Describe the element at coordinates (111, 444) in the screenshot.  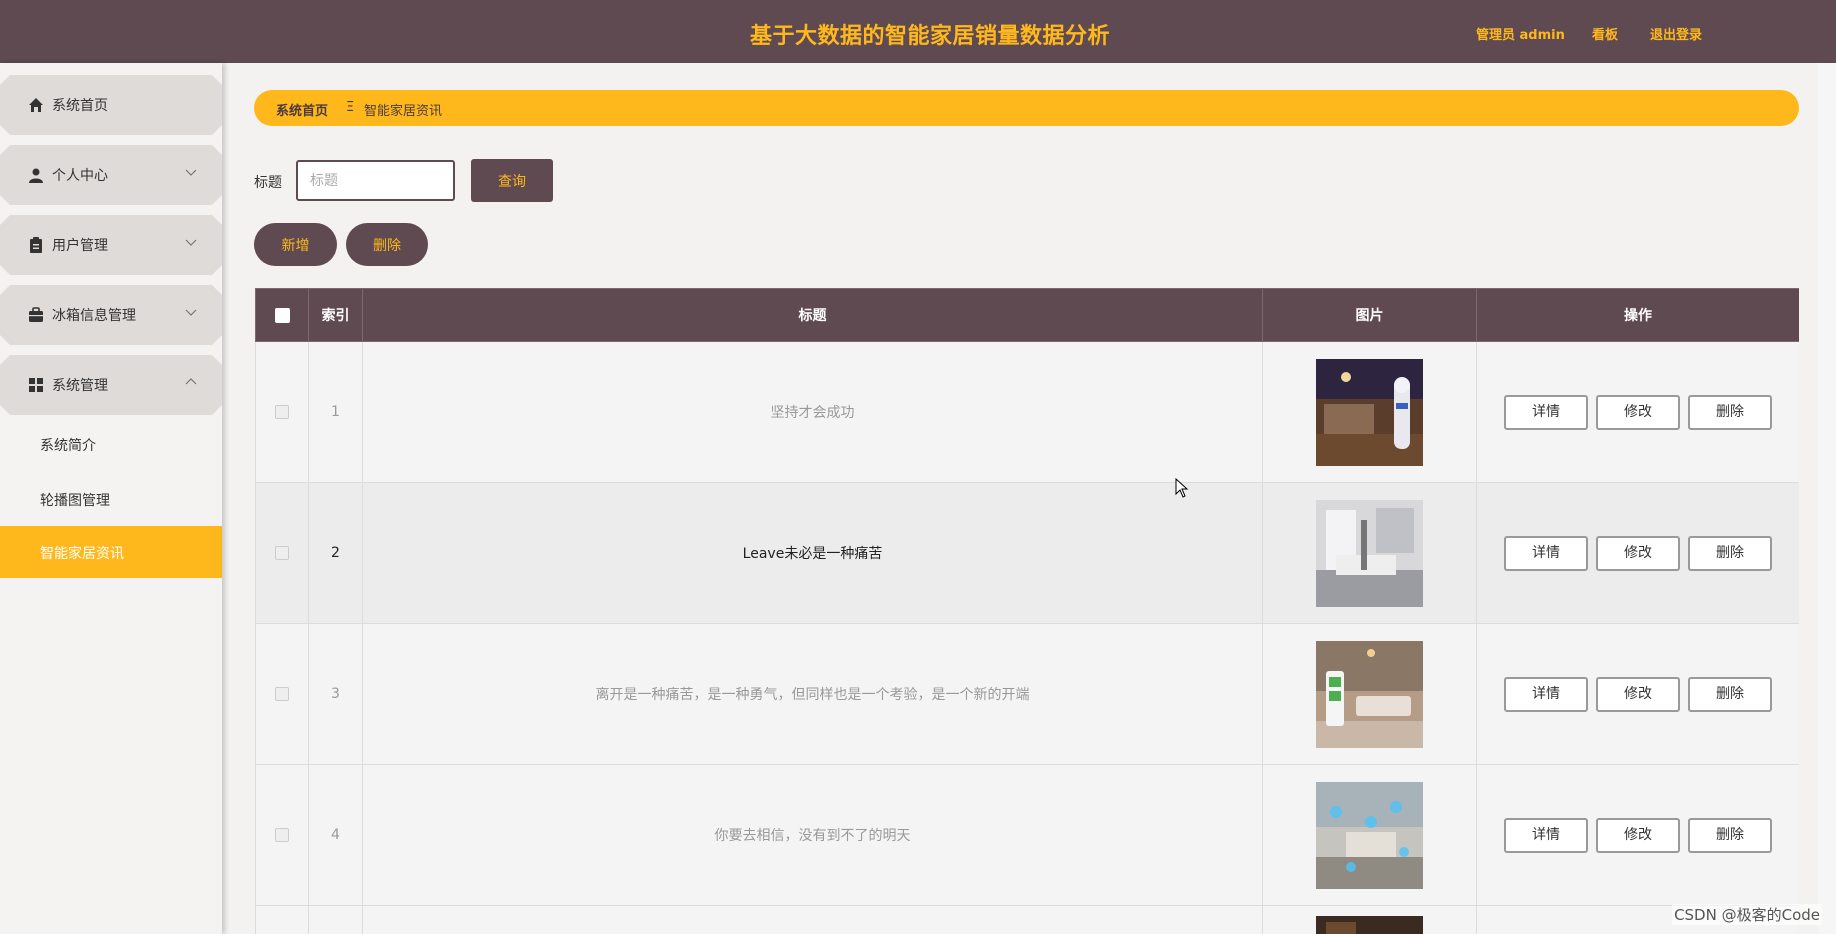
I see `sidebar-subitem-system-intro: 系统简介` at that location.